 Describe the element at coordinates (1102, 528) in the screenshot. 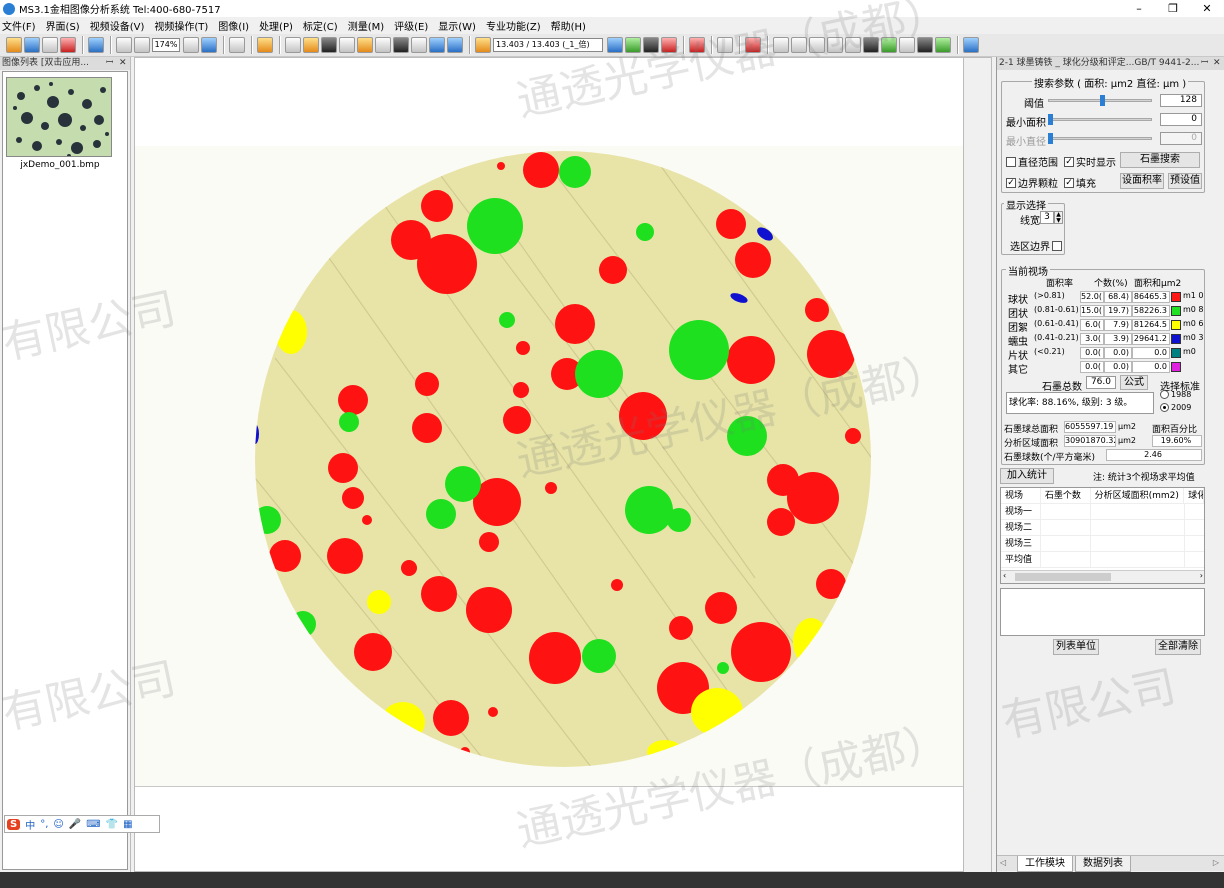

I see `table-row: 视场二` at that location.